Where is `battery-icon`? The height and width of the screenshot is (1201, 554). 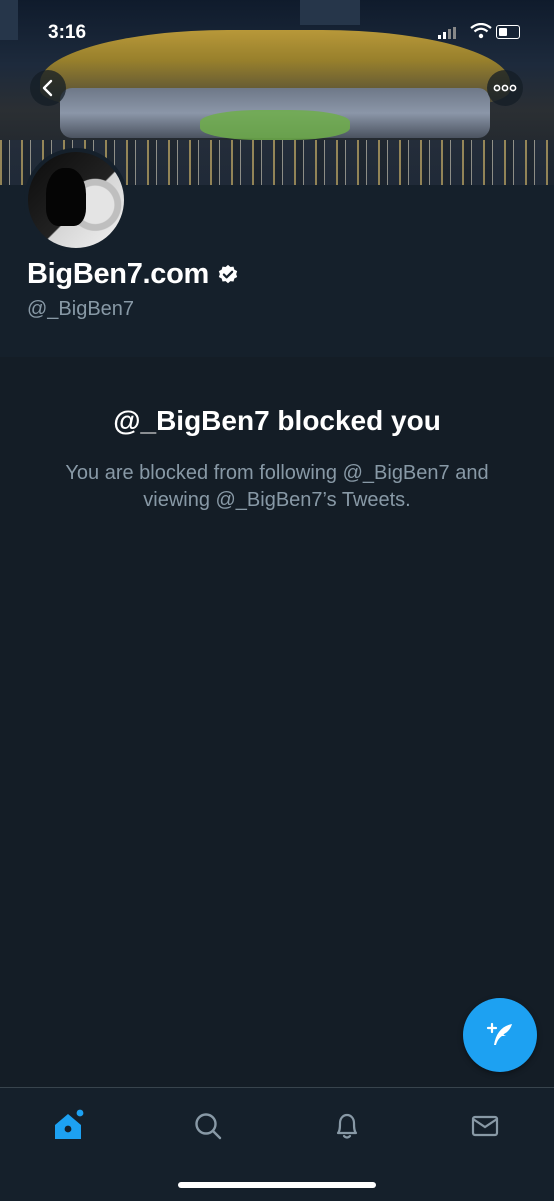
battery-icon is located at coordinates (508, 32).